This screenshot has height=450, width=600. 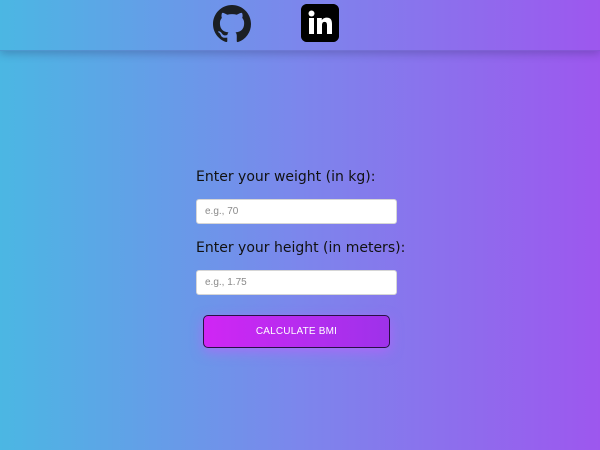 What do you see at coordinates (232, 24) in the screenshot?
I see `github-icon` at bounding box center [232, 24].